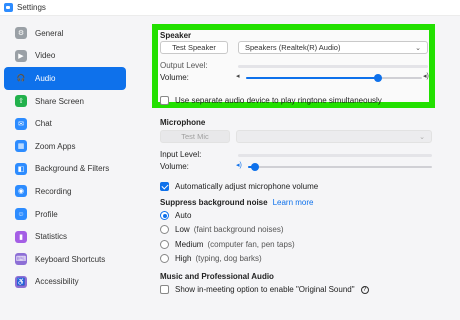 The height and width of the screenshot is (320, 460). Describe the element at coordinates (21, 259) in the screenshot. I see `keyboard-icon: ⌨` at that location.